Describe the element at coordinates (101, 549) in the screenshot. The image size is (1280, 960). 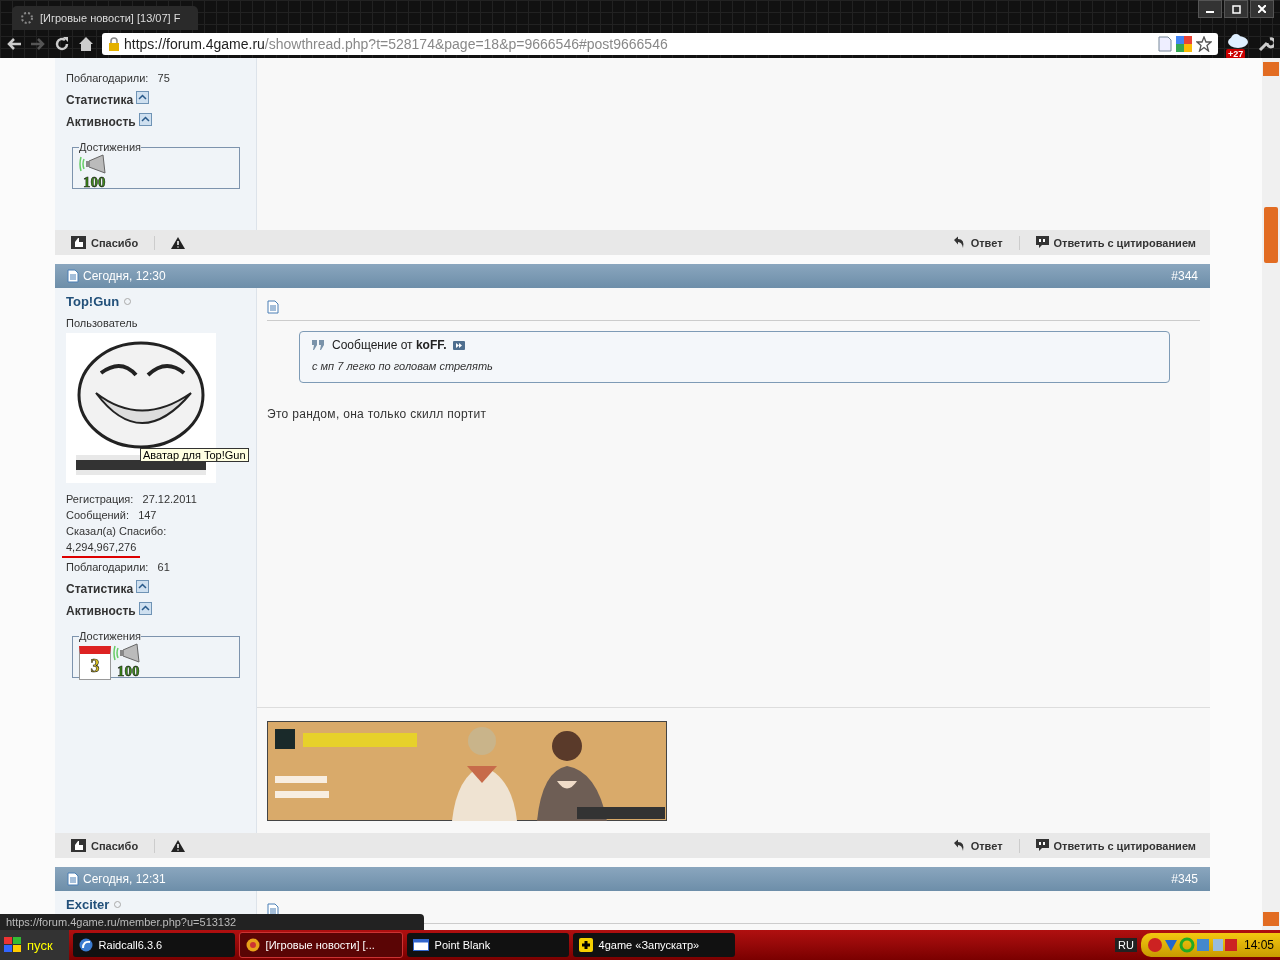
I see `user-stat: 4,294,967,276` at that location.